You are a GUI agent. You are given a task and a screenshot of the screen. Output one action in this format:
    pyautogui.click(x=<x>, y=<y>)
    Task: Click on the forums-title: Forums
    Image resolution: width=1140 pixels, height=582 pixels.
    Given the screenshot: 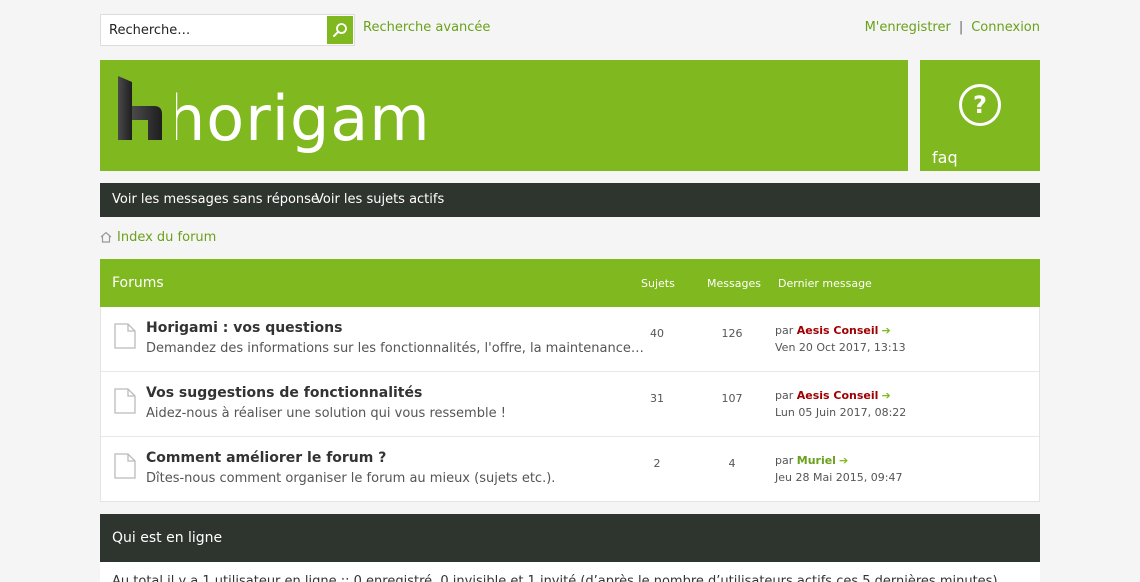 What is the action you would take?
    pyautogui.click(x=138, y=283)
    